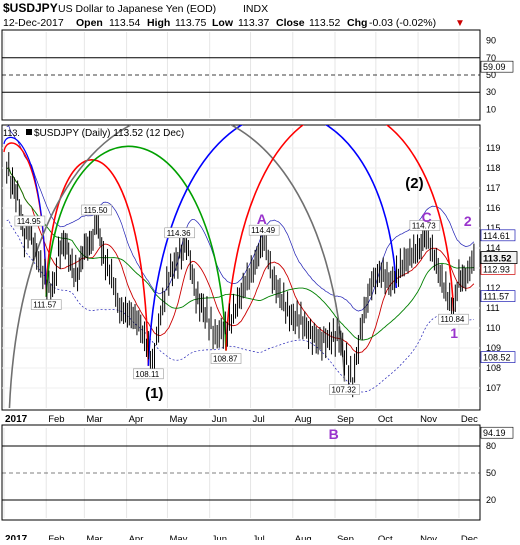 Image resolution: width=520 pixels, height=545 pixels. What do you see at coordinates (11, 133) in the screenshot?
I see `corner-value: 113.` at bounding box center [11, 133].